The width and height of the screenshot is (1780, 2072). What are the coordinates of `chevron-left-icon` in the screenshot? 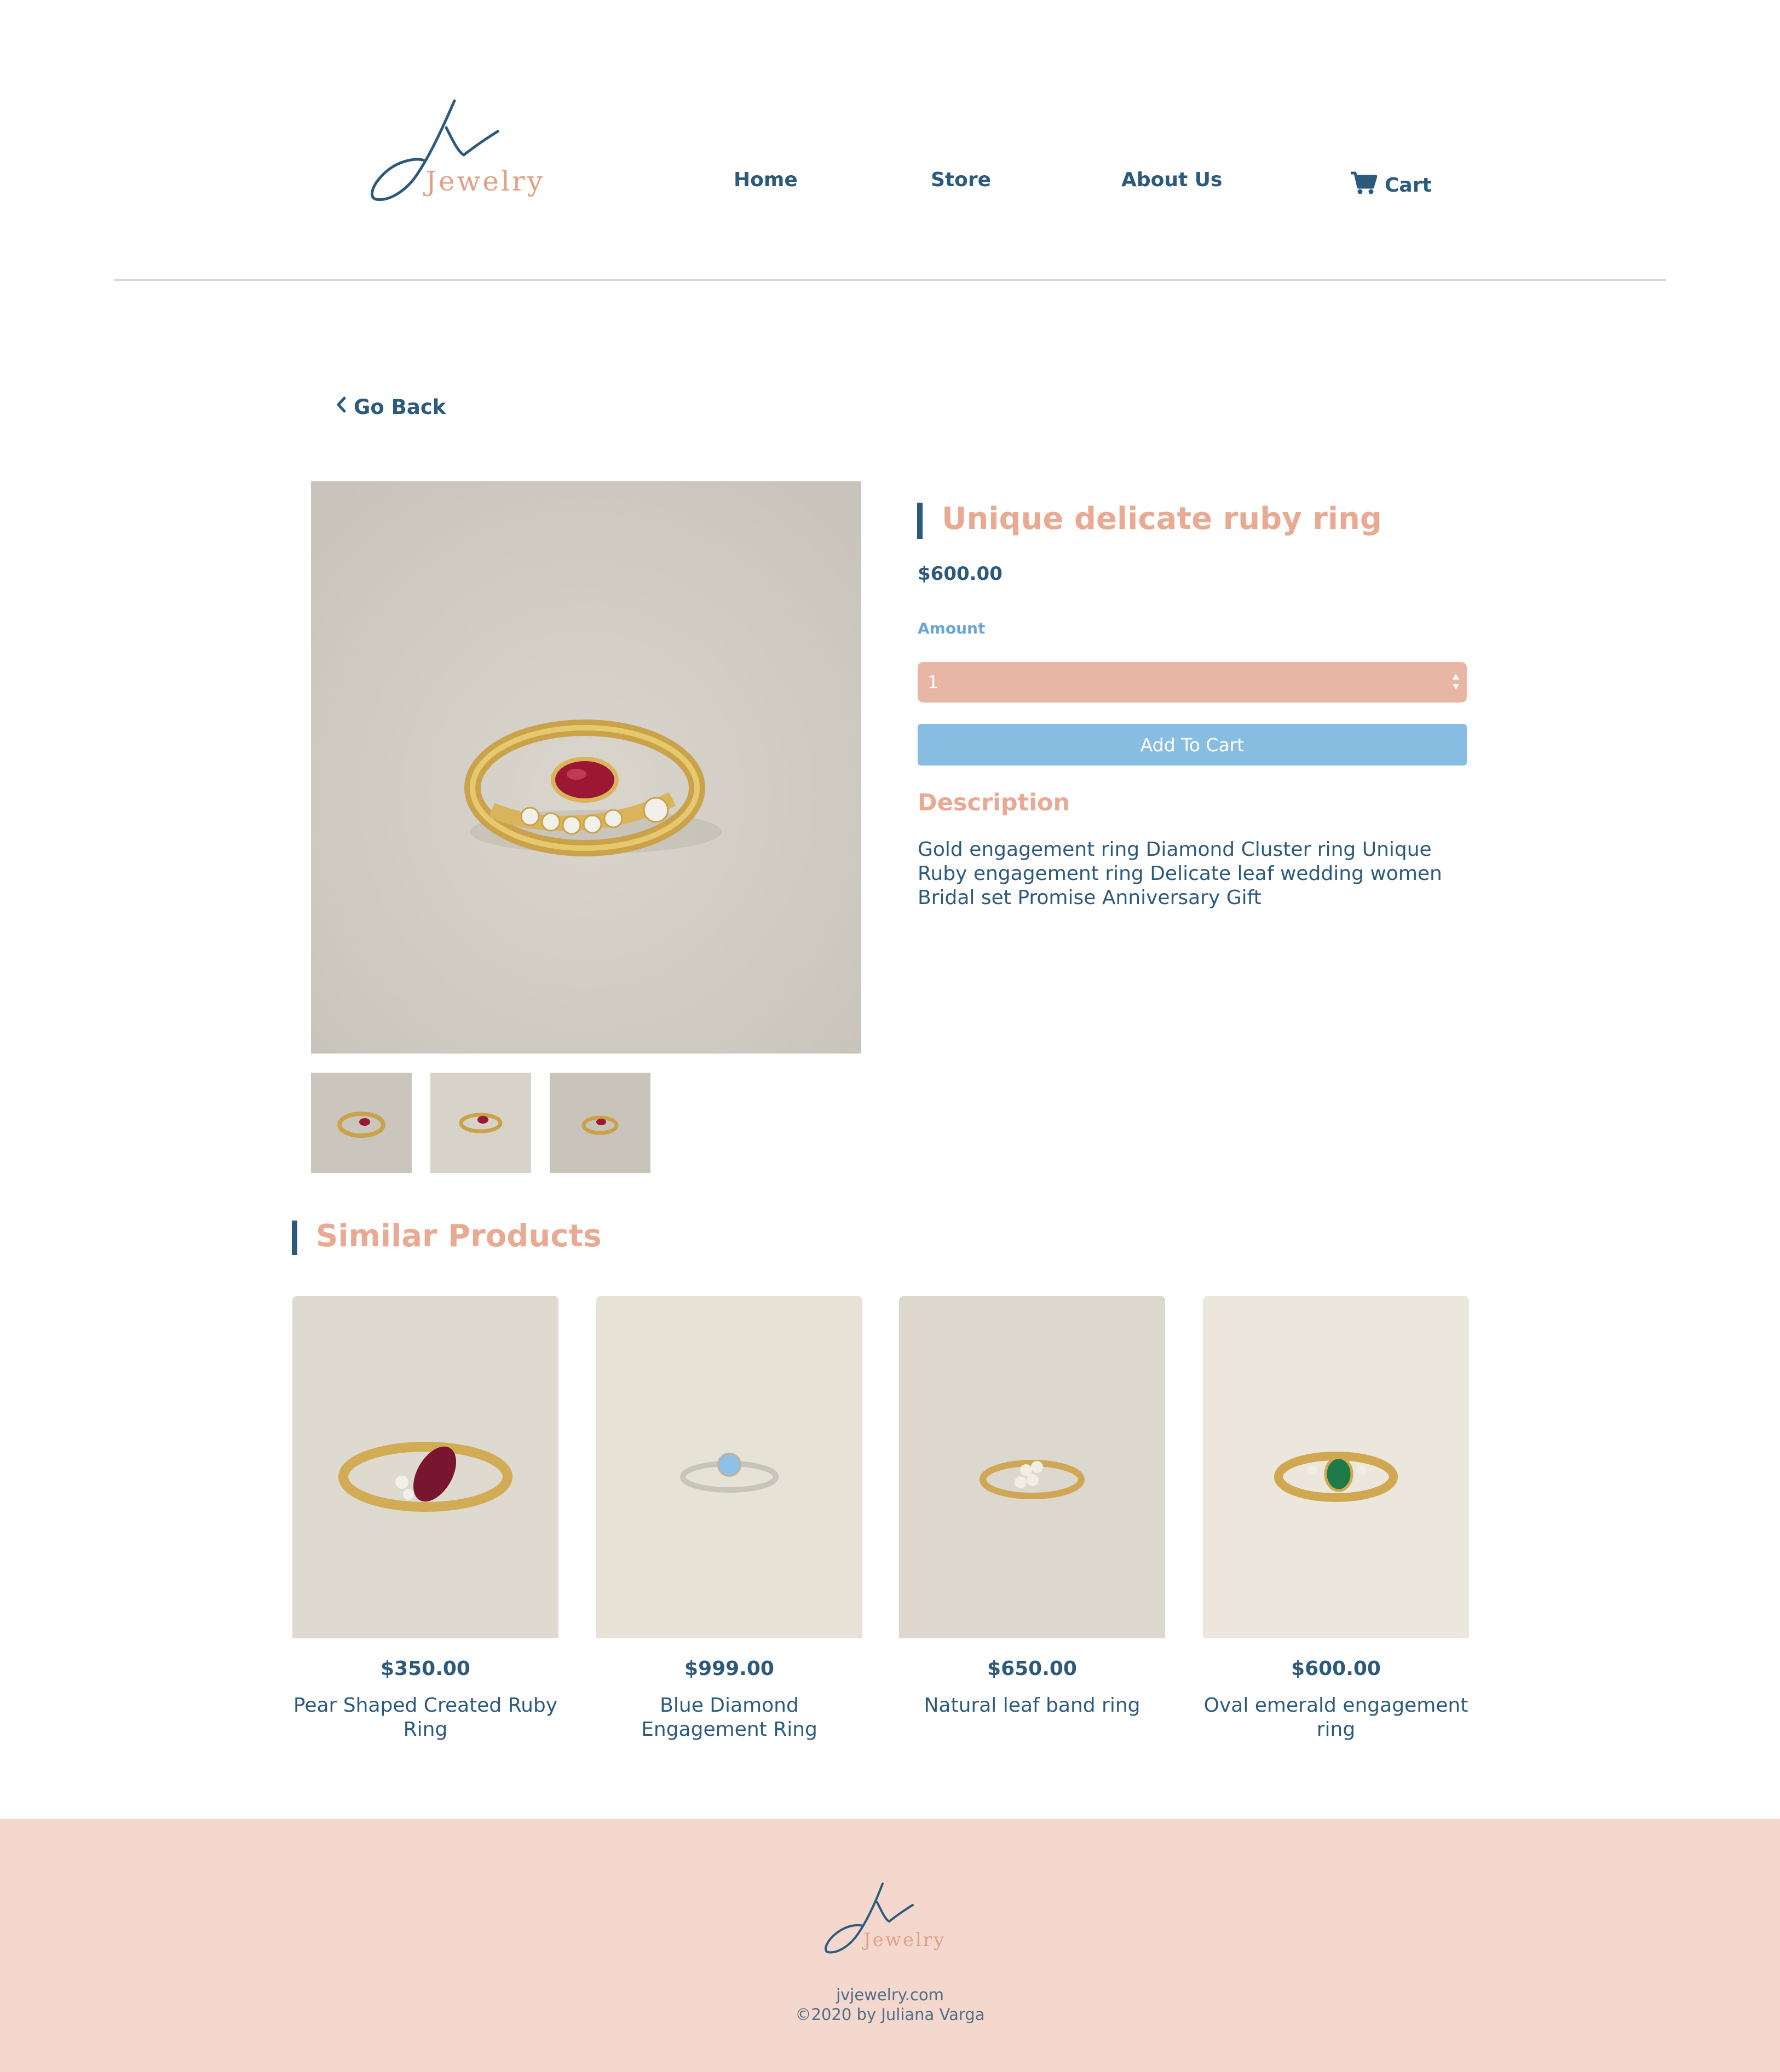 It's located at (341, 407).